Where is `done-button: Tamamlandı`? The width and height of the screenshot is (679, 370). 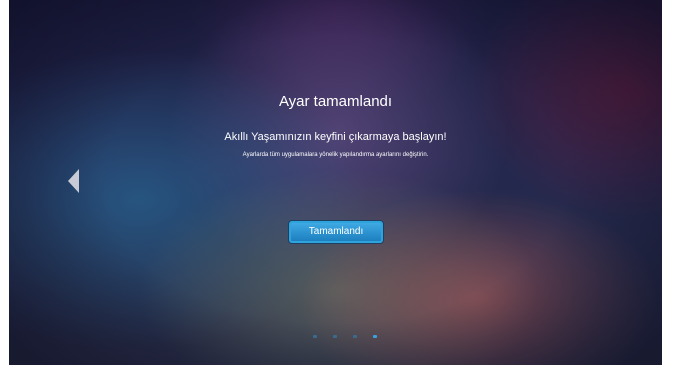
done-button: Tamamlandı is located at coordinates (336, 232).